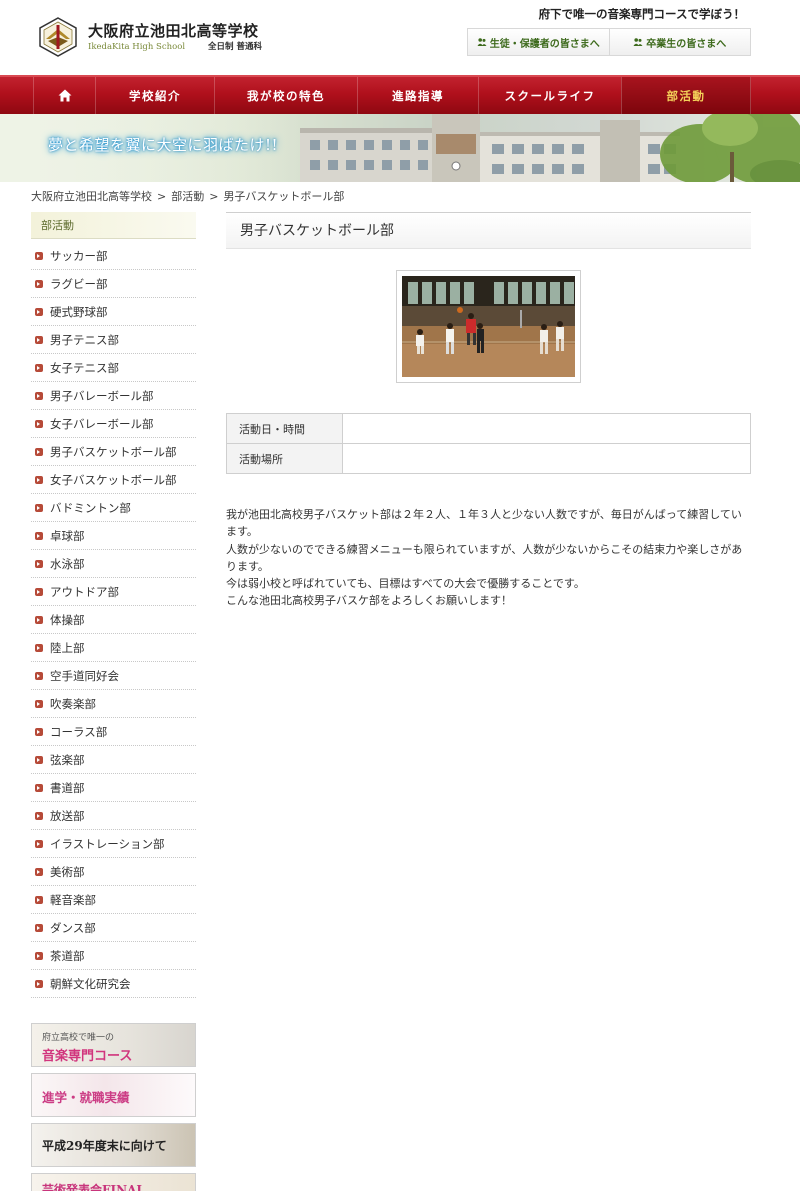 This screenshot has width=800, height=1191. Describe the element at coordinates (488, 326) in the screenshot. I see `basketball-practice-photo` at that location.